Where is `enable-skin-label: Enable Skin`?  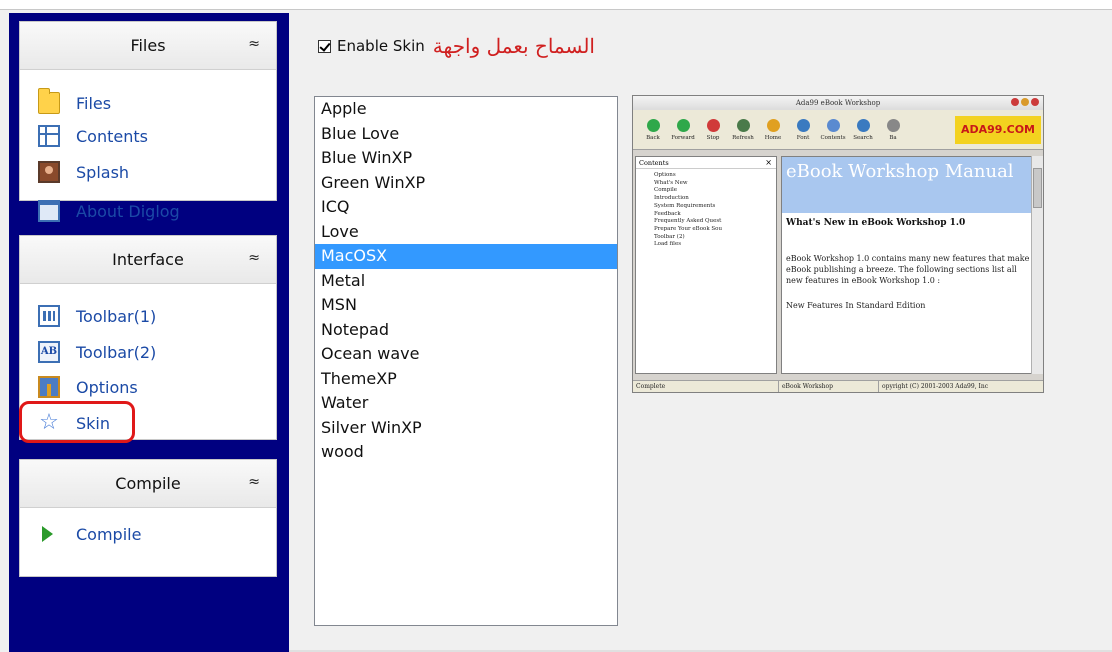
enable-skin-label: Enable Skin is located at coordinates (381, 46).